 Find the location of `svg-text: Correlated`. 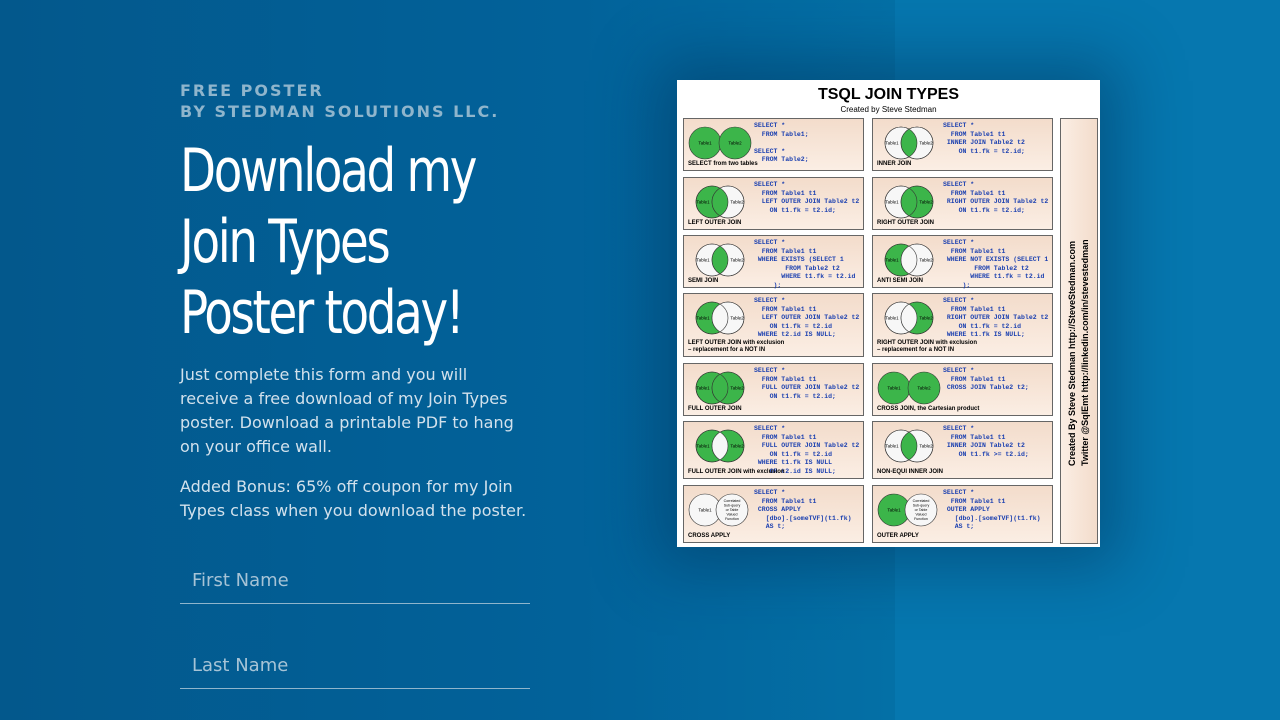

svg-text: Correlated is located at coordinates (732, 501).